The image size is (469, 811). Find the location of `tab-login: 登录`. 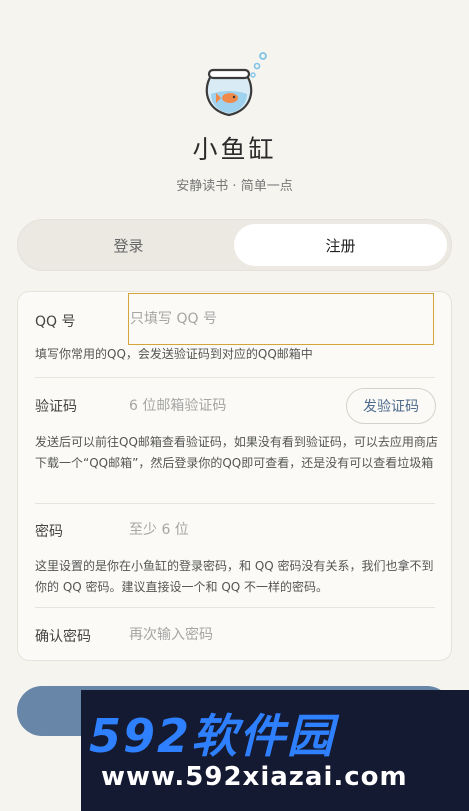

tab-login: 登录 is located at coordinates (128, 245).